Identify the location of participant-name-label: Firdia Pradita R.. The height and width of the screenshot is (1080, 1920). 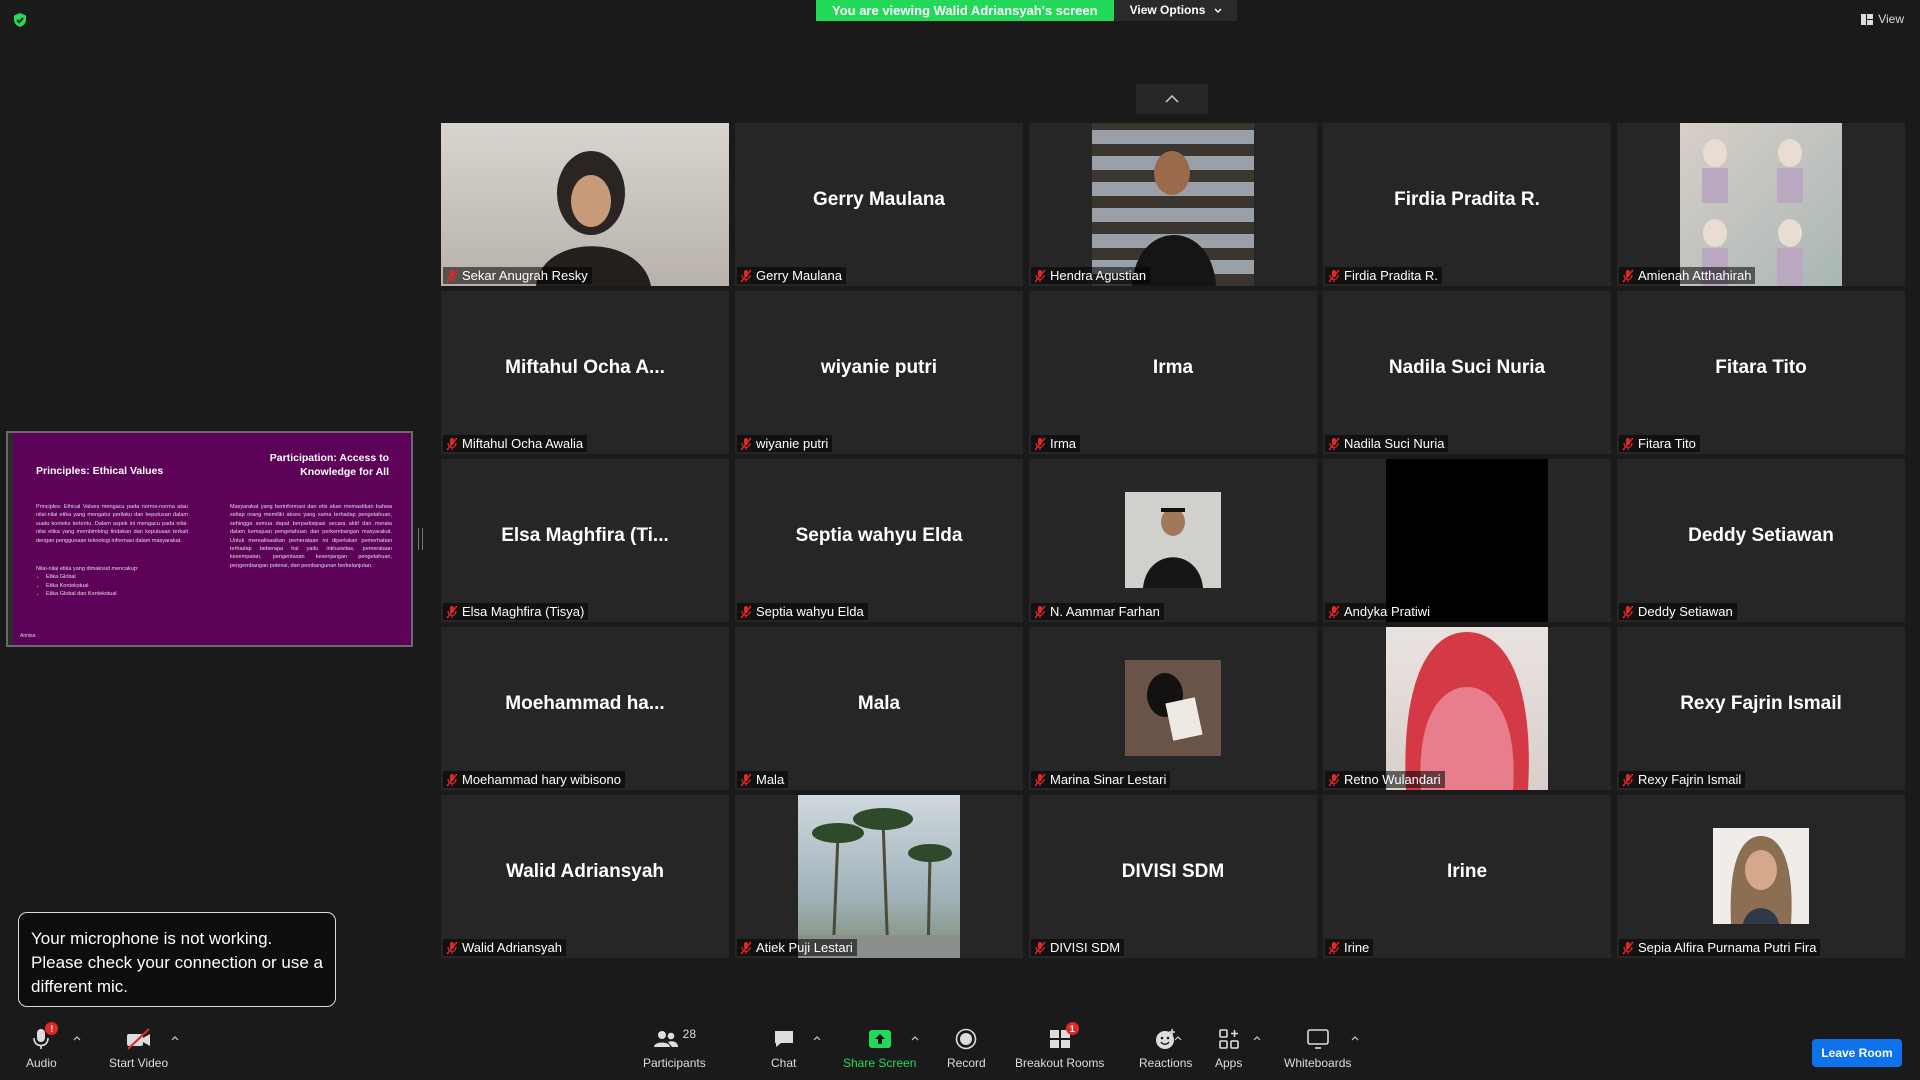
(1383, 275).